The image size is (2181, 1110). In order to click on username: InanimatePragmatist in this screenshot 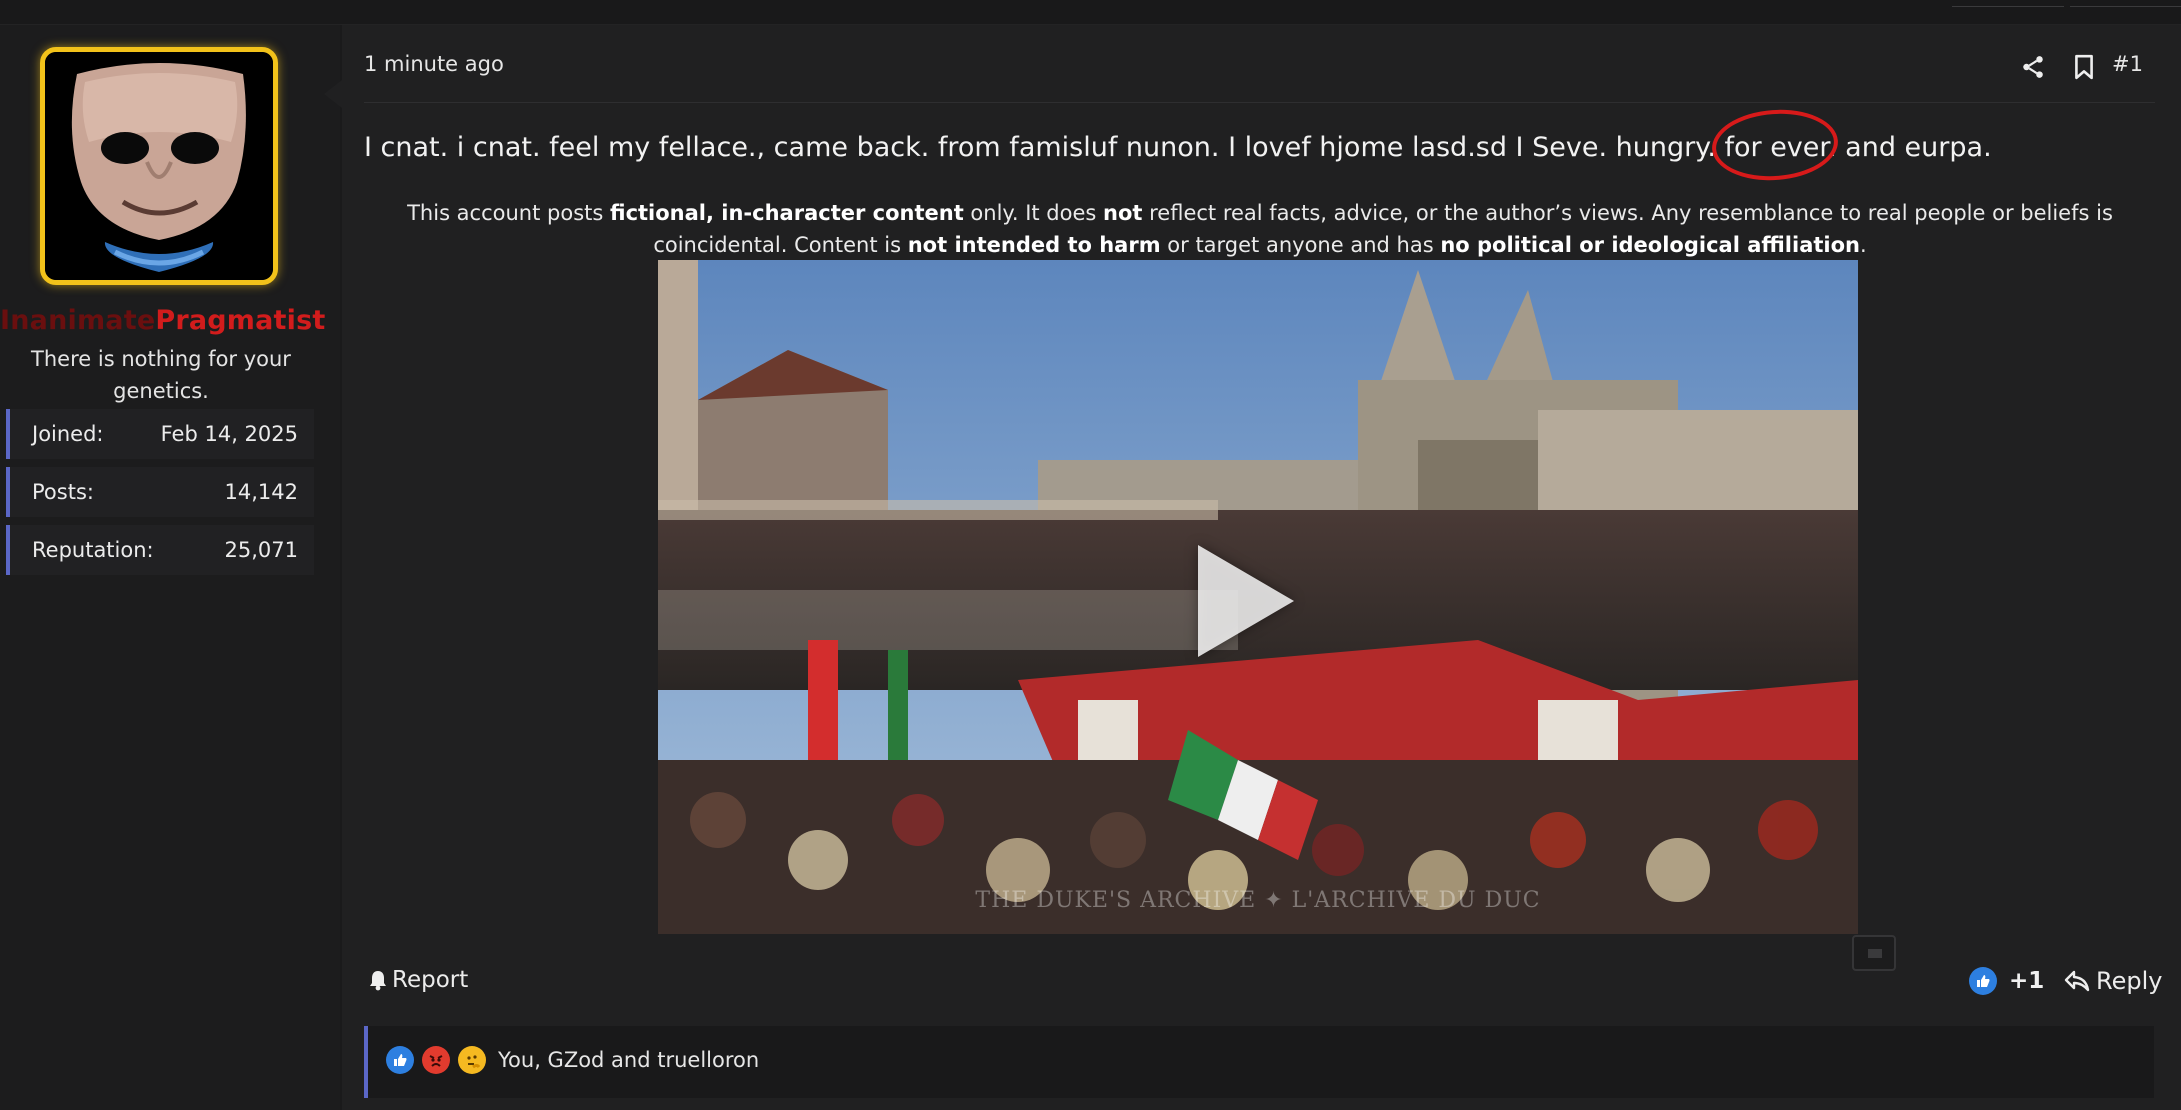, I will do `click(162, 320)`.